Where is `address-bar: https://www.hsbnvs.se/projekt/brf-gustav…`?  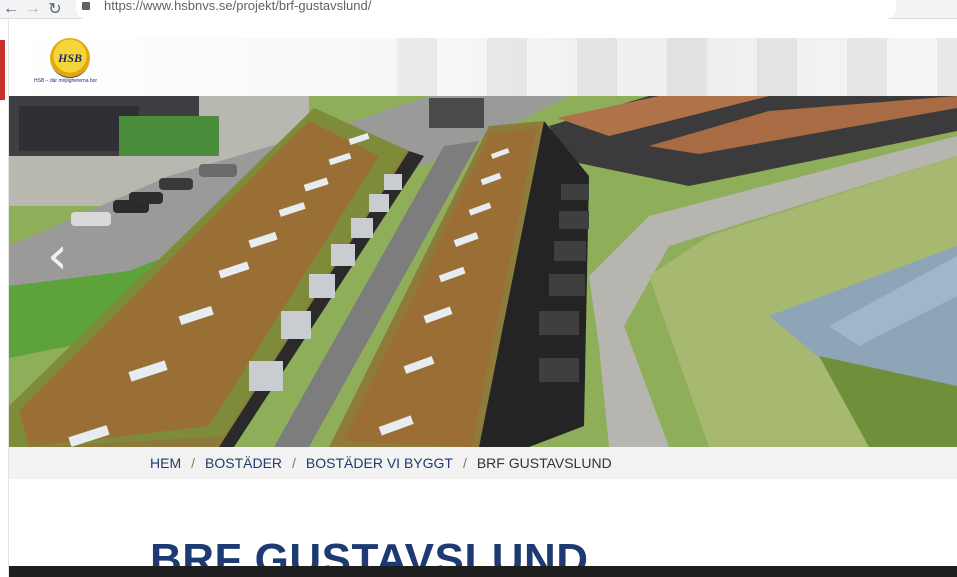
address-bar: https://www.hsbnvs.se/projekt/brf-gustav… is located at coordinates (486, 9).